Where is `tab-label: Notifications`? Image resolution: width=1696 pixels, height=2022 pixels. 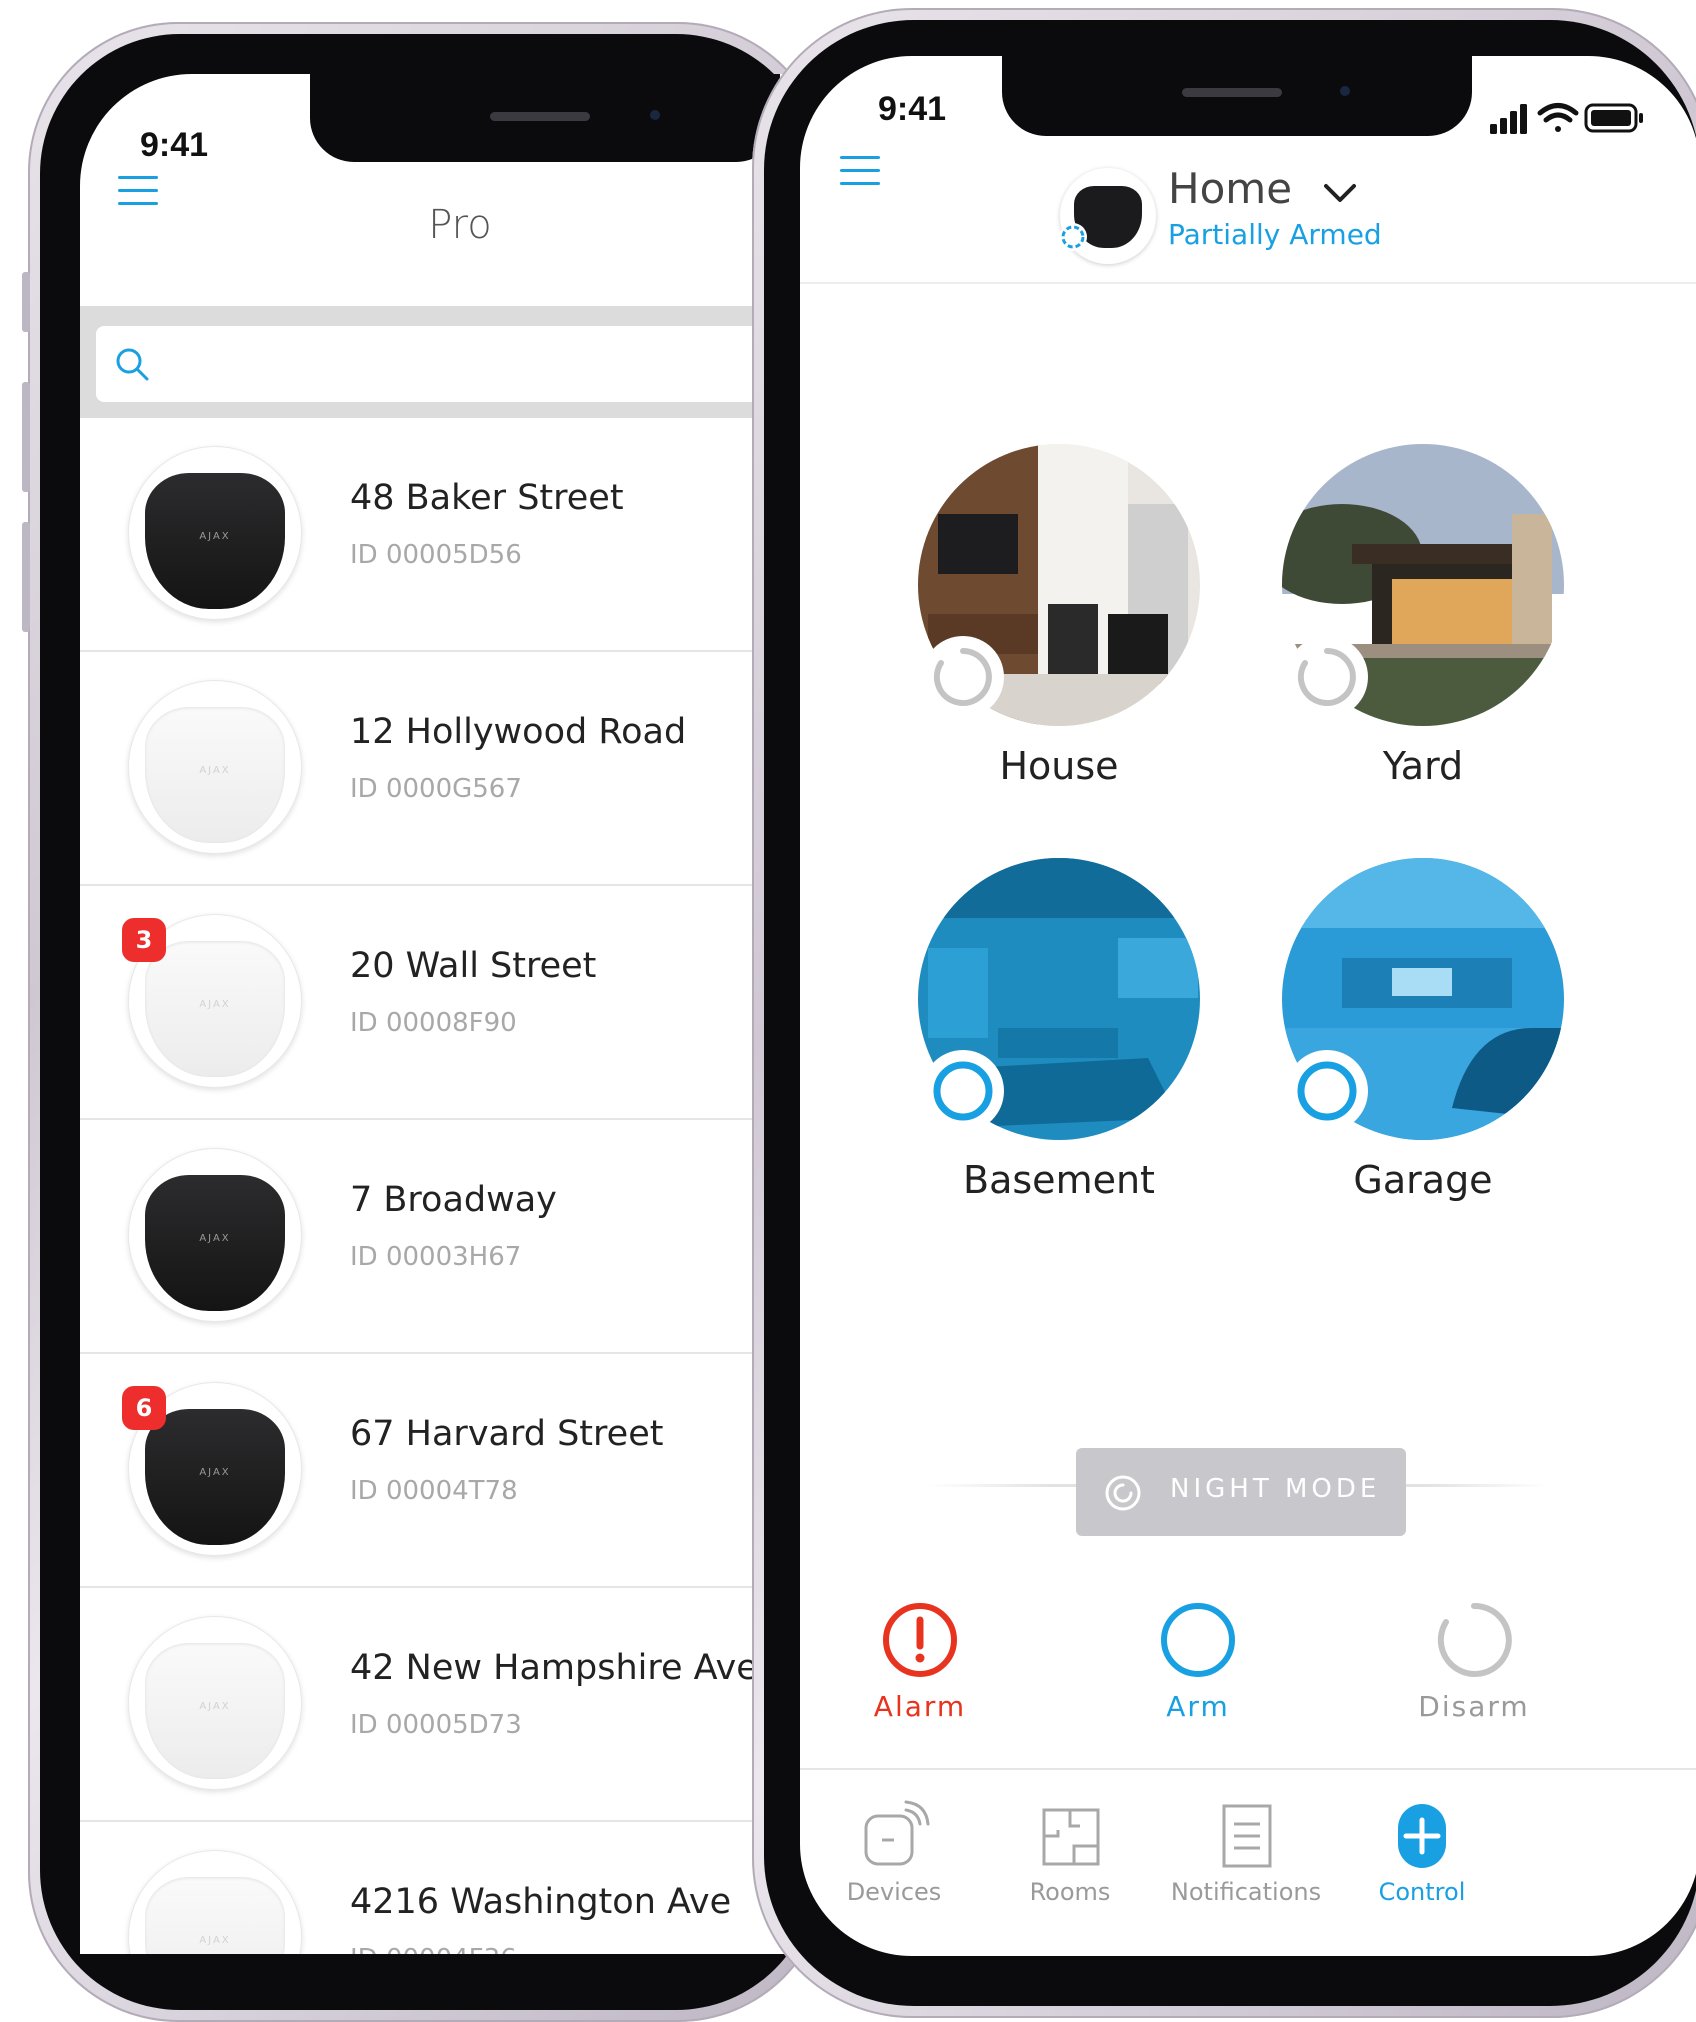 tab-label: Notifications is located at coordinates (1246, 1892).